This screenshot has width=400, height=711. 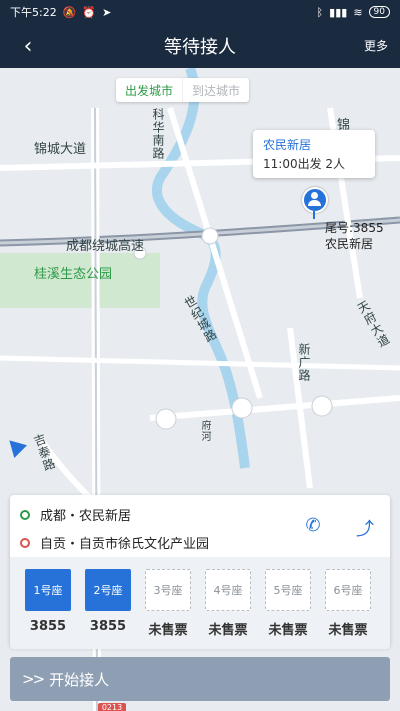 What do you see at coordinates (320, 12) in the screenshot?
I see `bluetooth-icon: ᛒ` at bounding box center [320, 12].